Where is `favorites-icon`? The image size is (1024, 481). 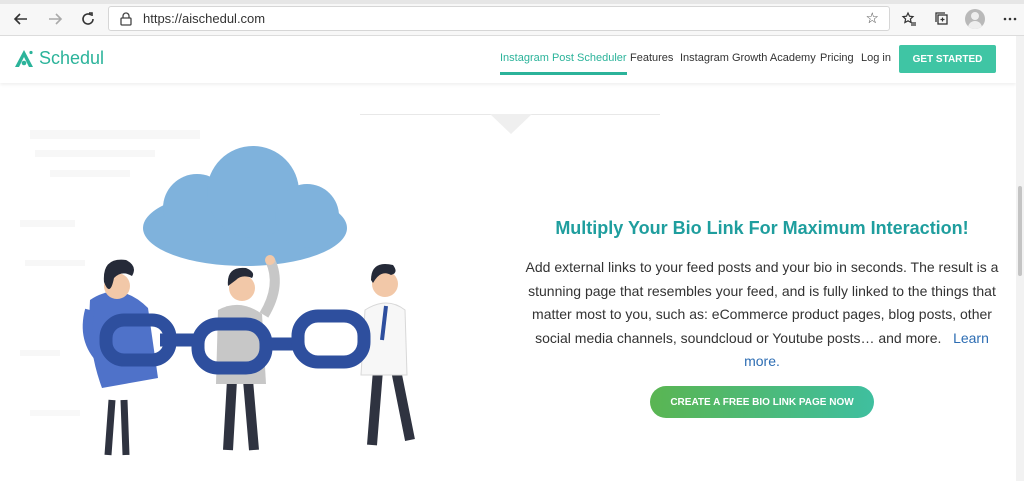
favorites-icon is located at coordinates (909, 19).